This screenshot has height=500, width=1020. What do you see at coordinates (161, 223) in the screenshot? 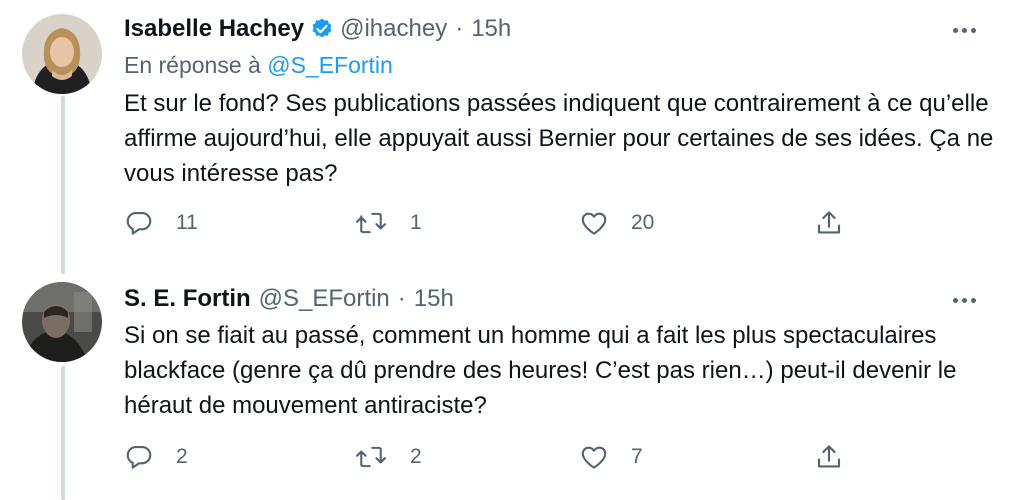
I see `reply-button: 11` at bounding box center [161, 223].